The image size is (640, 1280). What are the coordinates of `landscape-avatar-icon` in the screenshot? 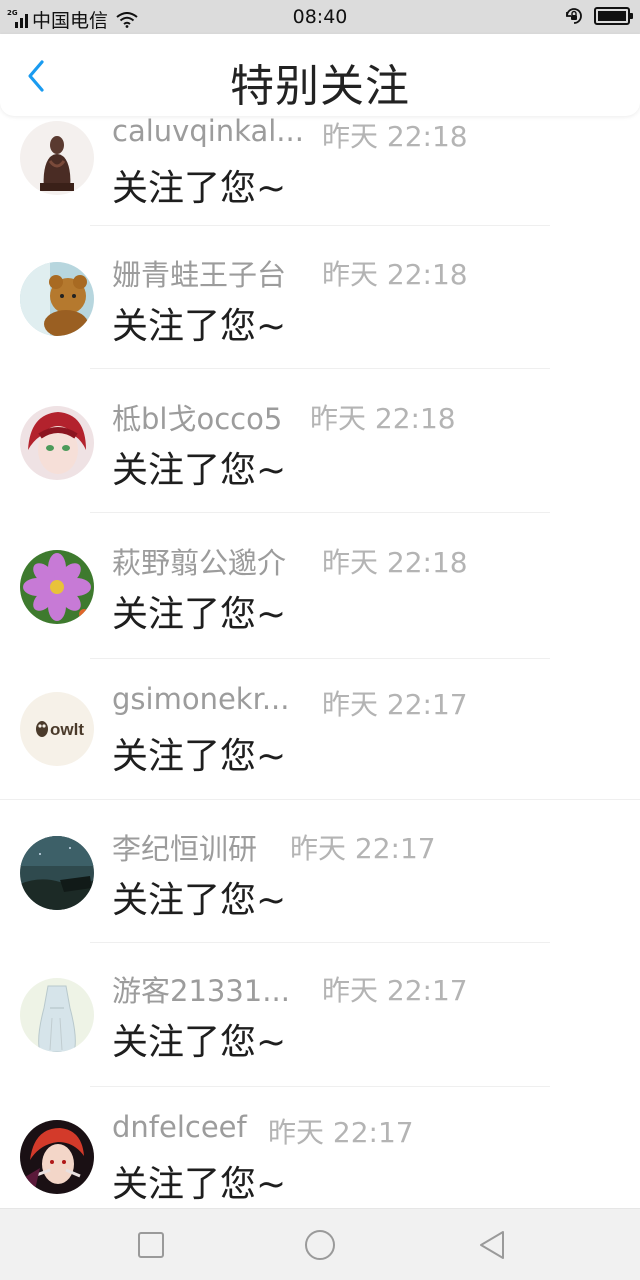 It's located at (57, 873).